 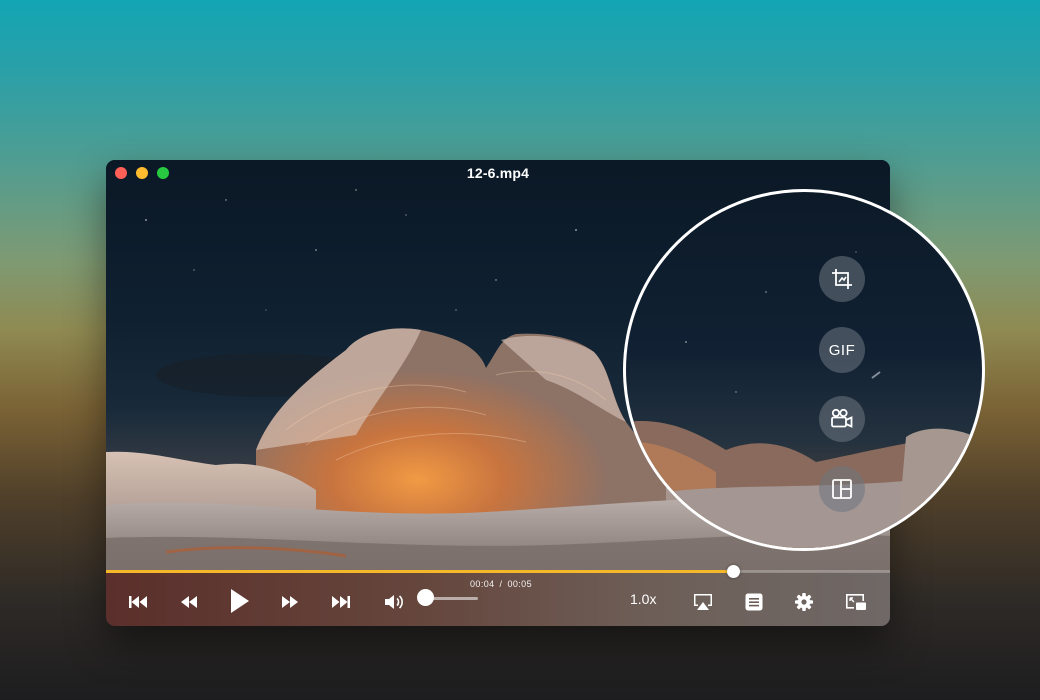 I want to click on settings-icon, so click(x=804, y=602).